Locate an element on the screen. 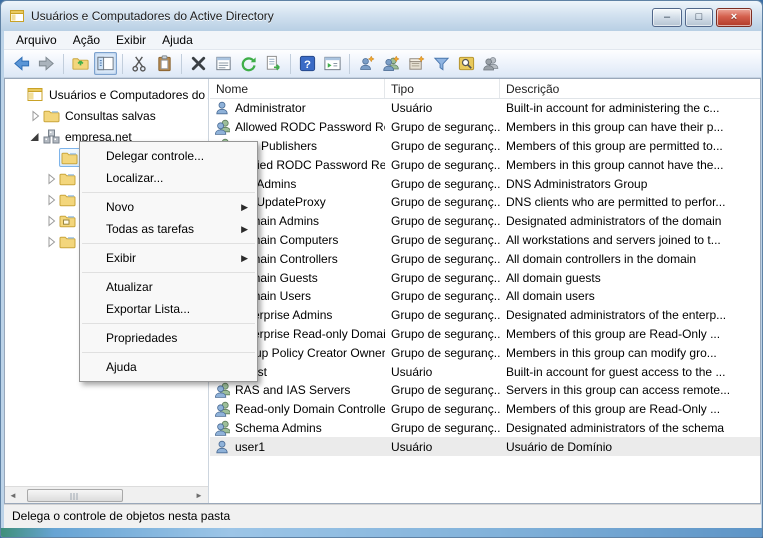 The height and width of the screenshot is (538, 763). paste-icon is located at coordinates (164, 63).